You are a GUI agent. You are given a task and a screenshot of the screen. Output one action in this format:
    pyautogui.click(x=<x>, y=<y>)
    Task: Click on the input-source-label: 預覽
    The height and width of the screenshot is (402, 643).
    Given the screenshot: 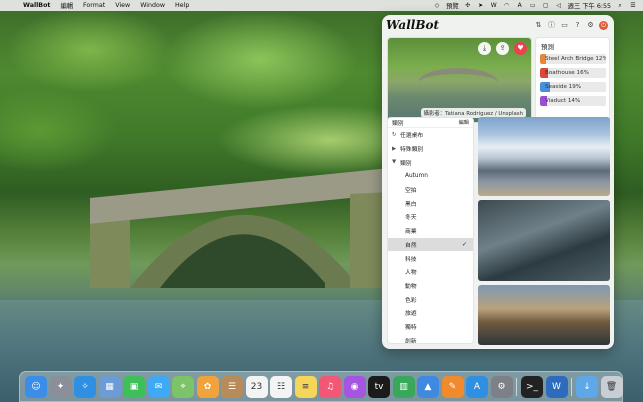 What is the action you would take?
    pyautogui.click(x=452, y=5)
    